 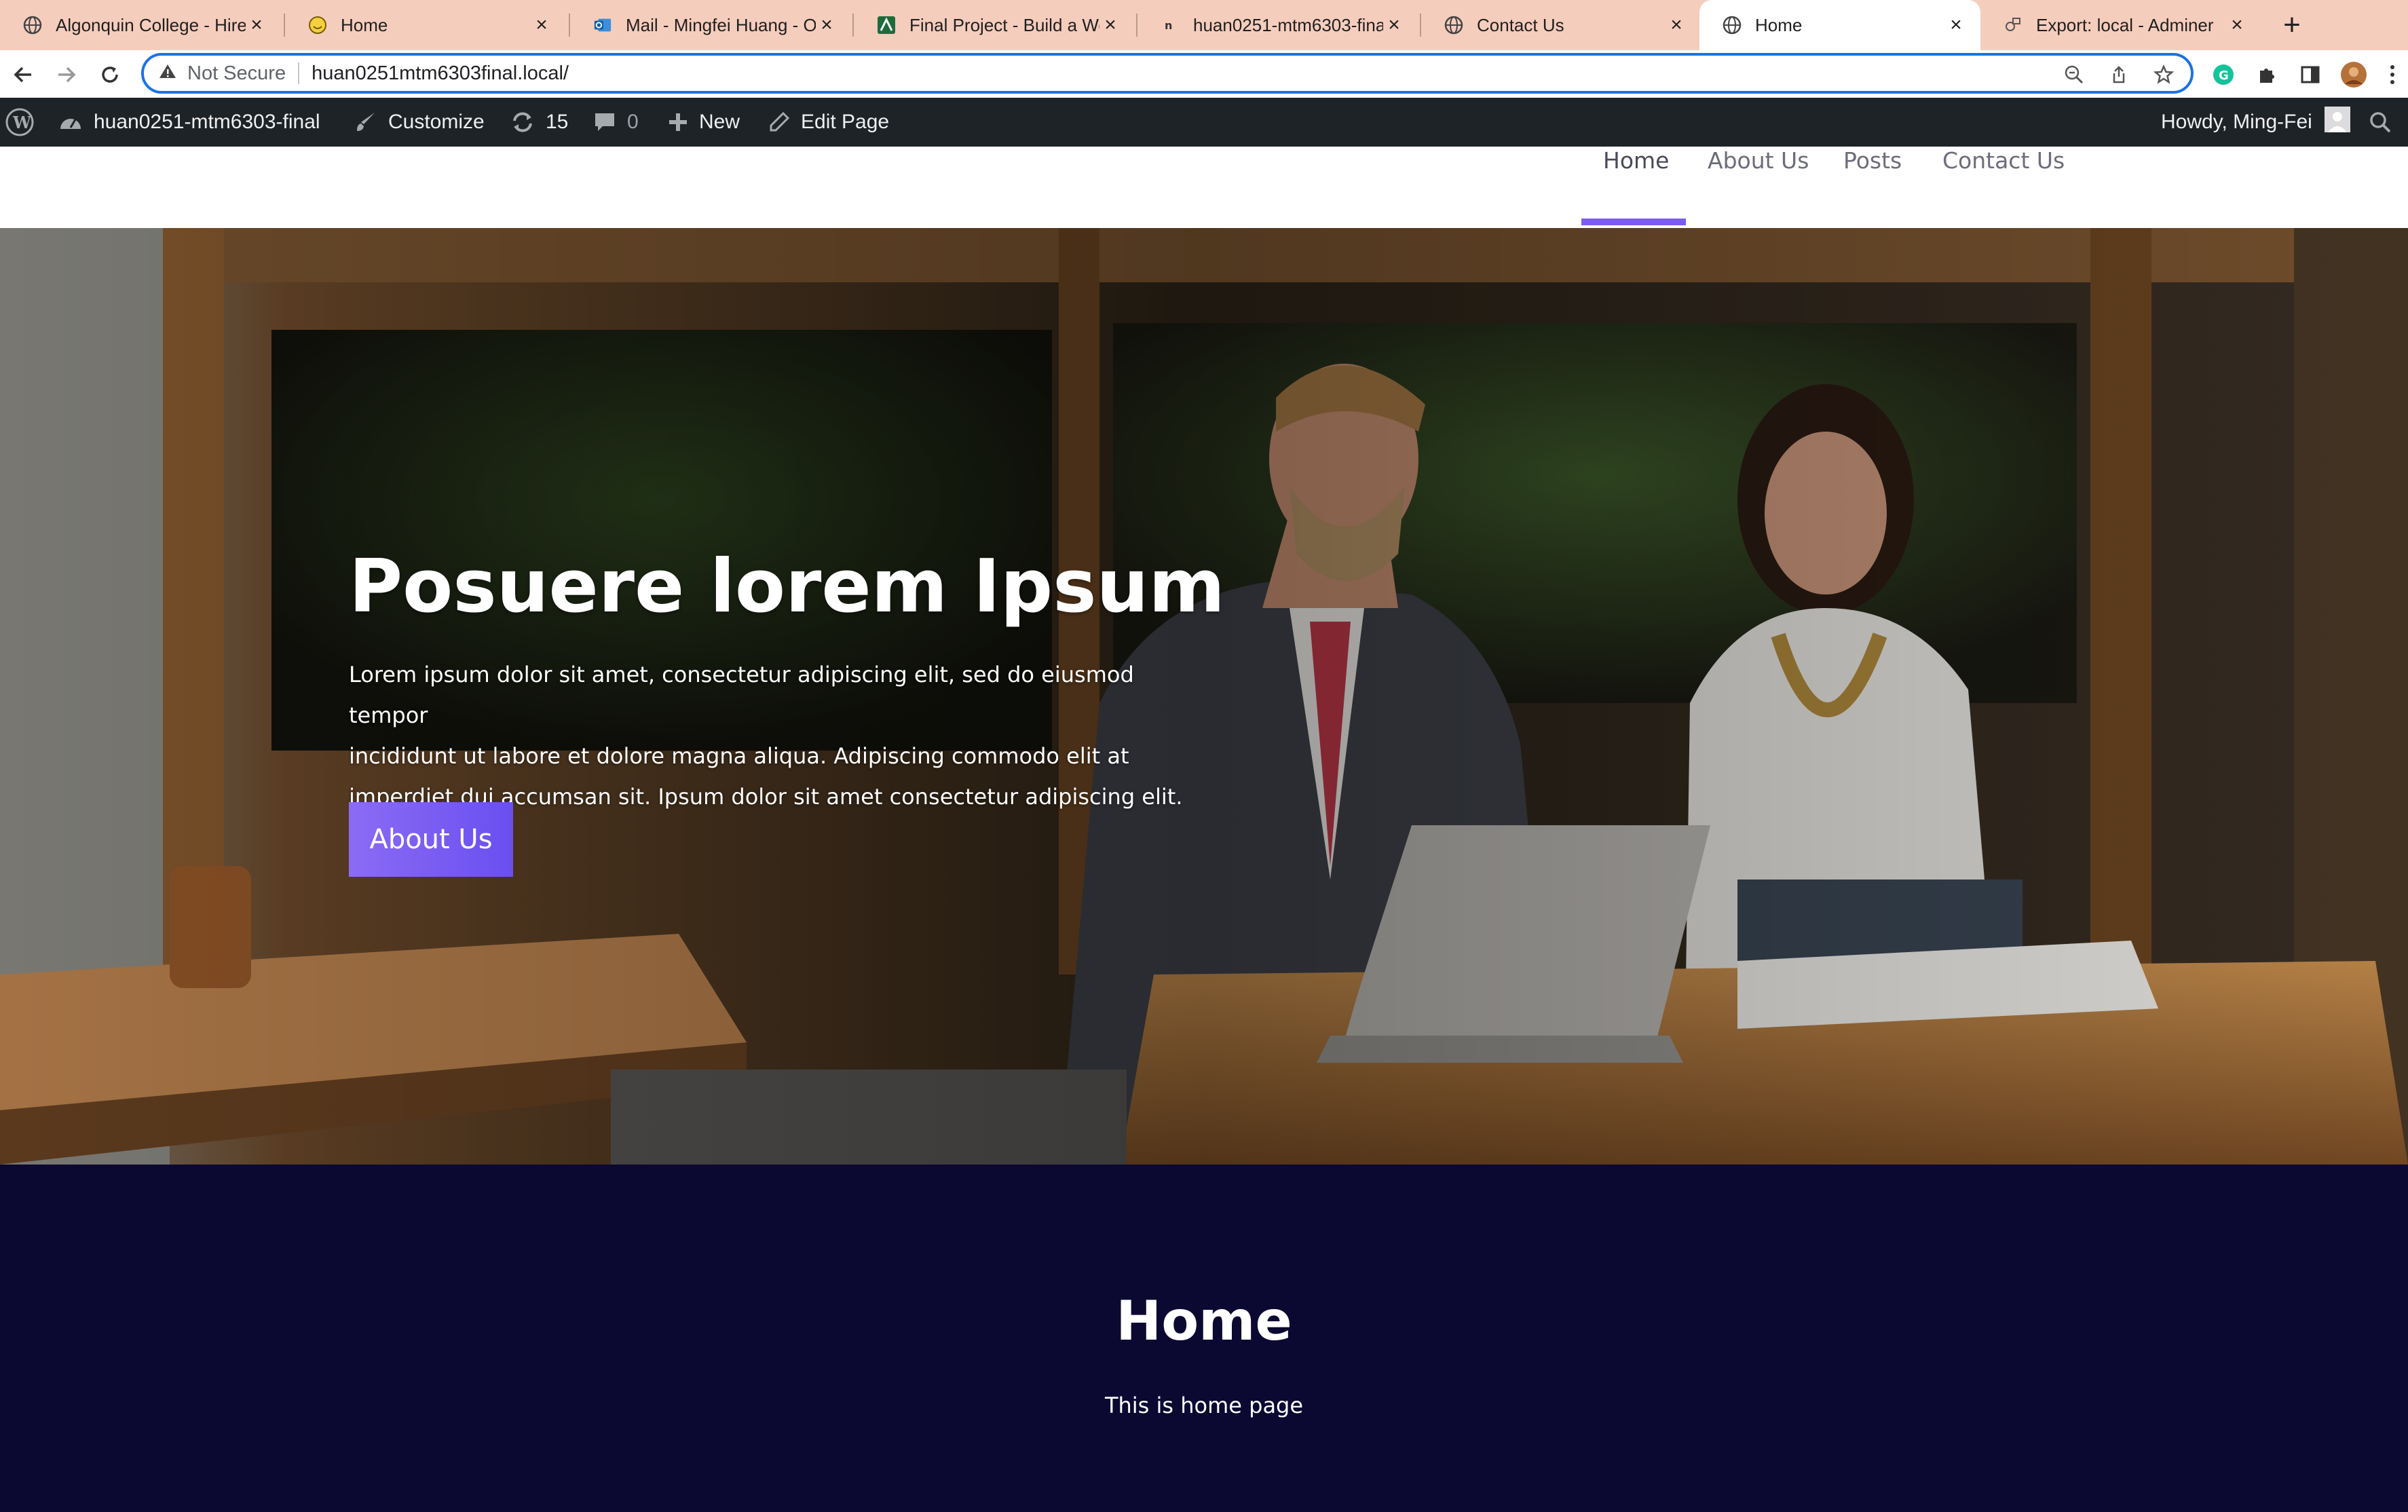 I want to click on tab-title: Algonquin College - Hire/, so click(x=151, y=24).